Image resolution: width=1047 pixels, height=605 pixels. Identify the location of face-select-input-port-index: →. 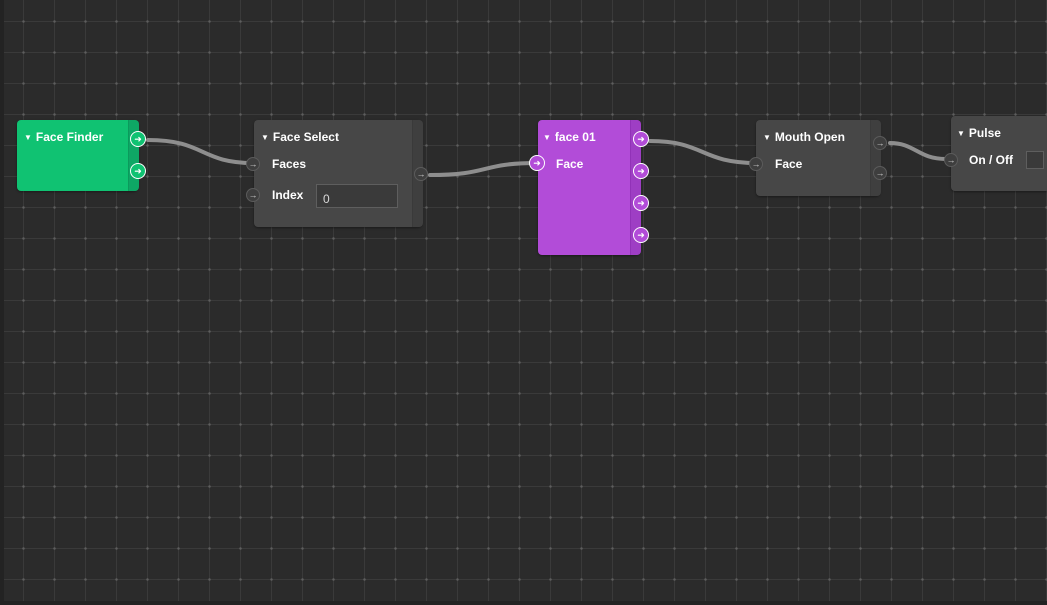
(253, 195).